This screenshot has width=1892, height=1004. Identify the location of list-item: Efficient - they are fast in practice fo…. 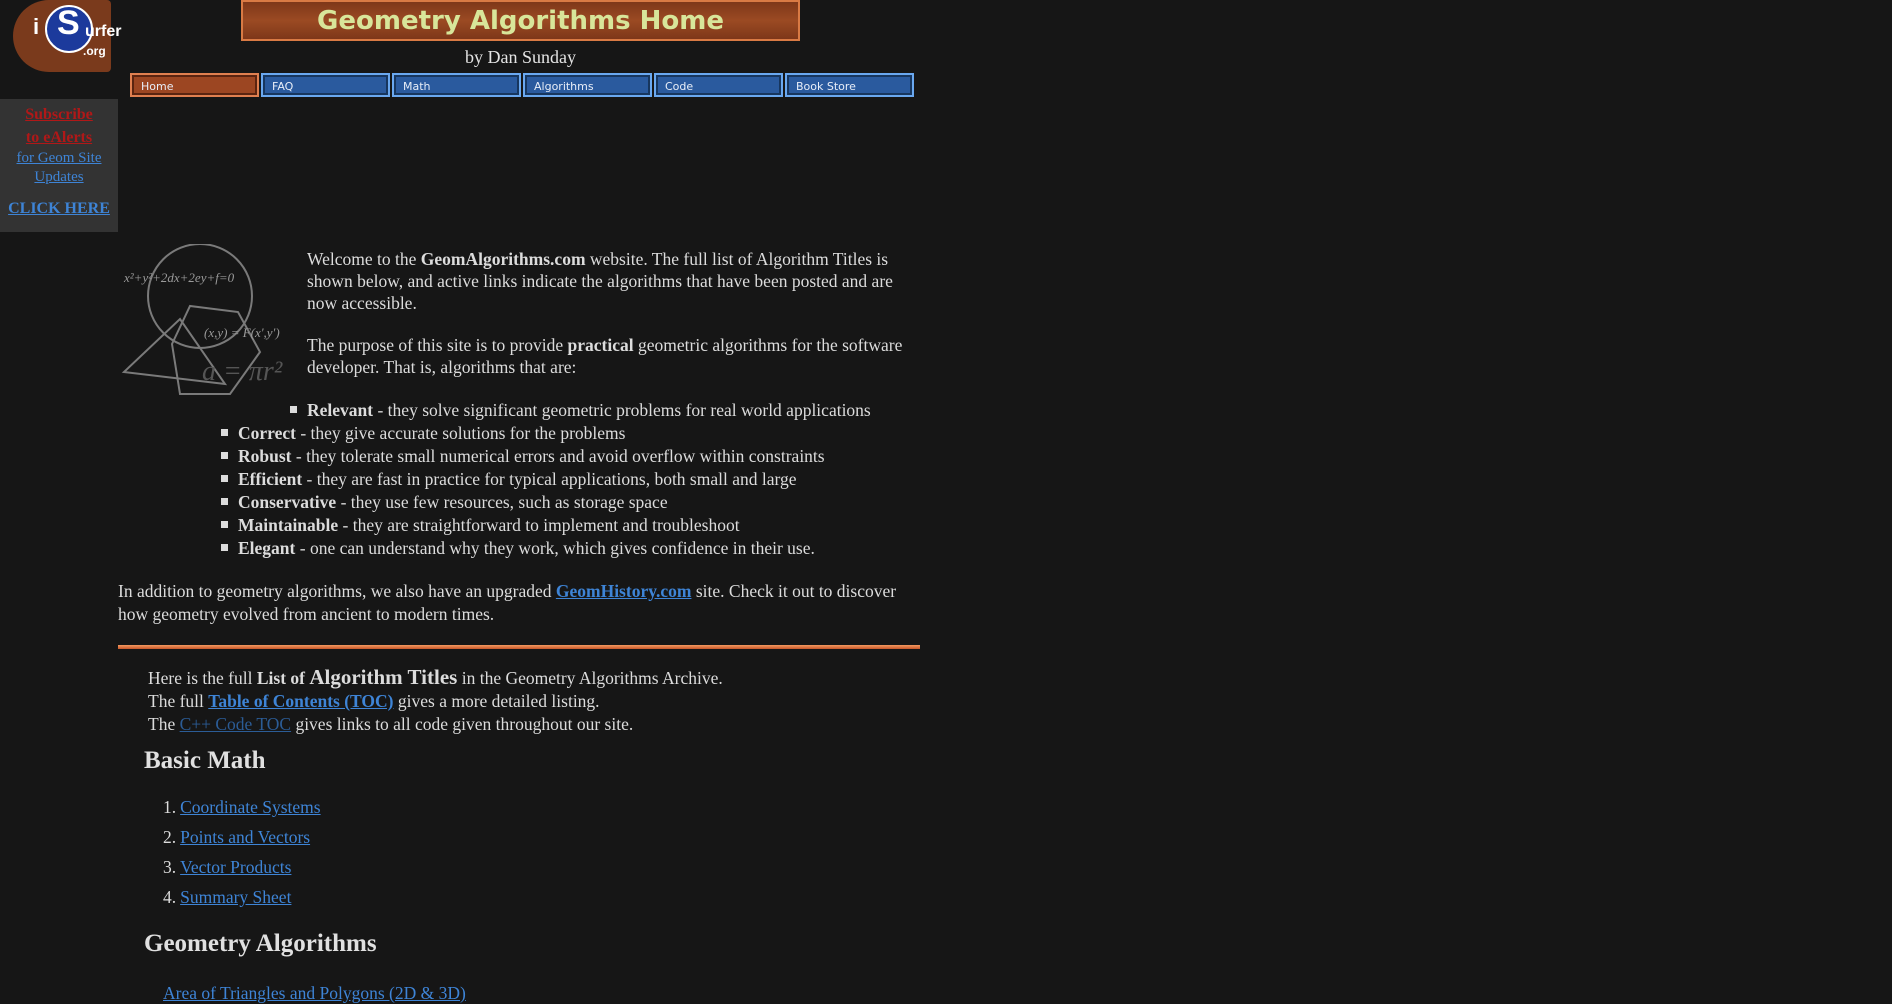
(570, 479).